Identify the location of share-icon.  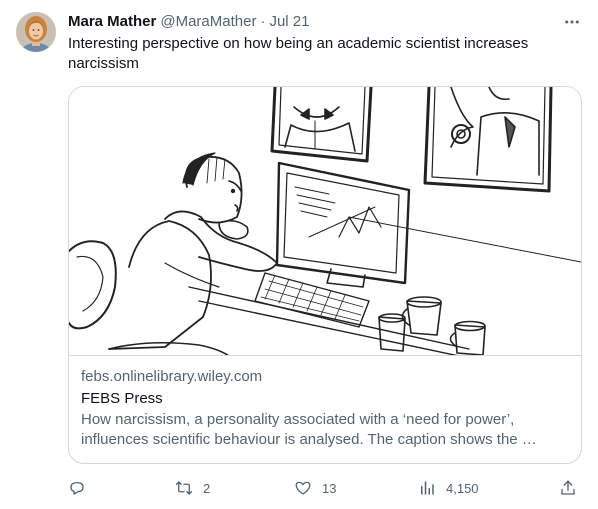
(568, 487).